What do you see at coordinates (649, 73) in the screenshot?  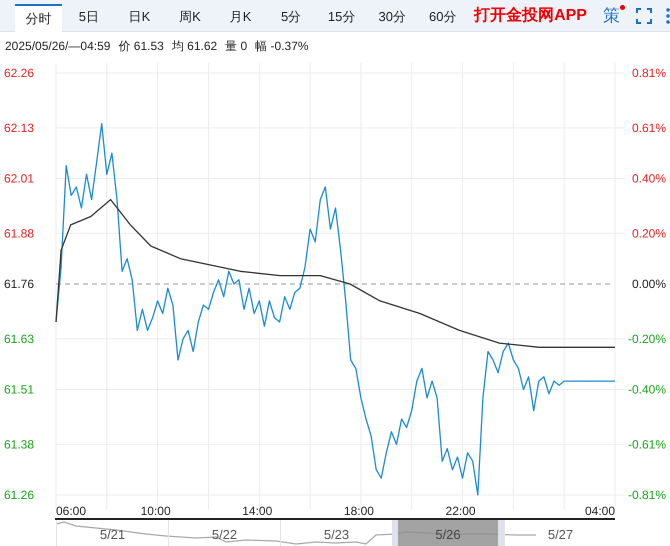 I see `percent-axis-label: 0.81%` at bounding box center [649, 73].